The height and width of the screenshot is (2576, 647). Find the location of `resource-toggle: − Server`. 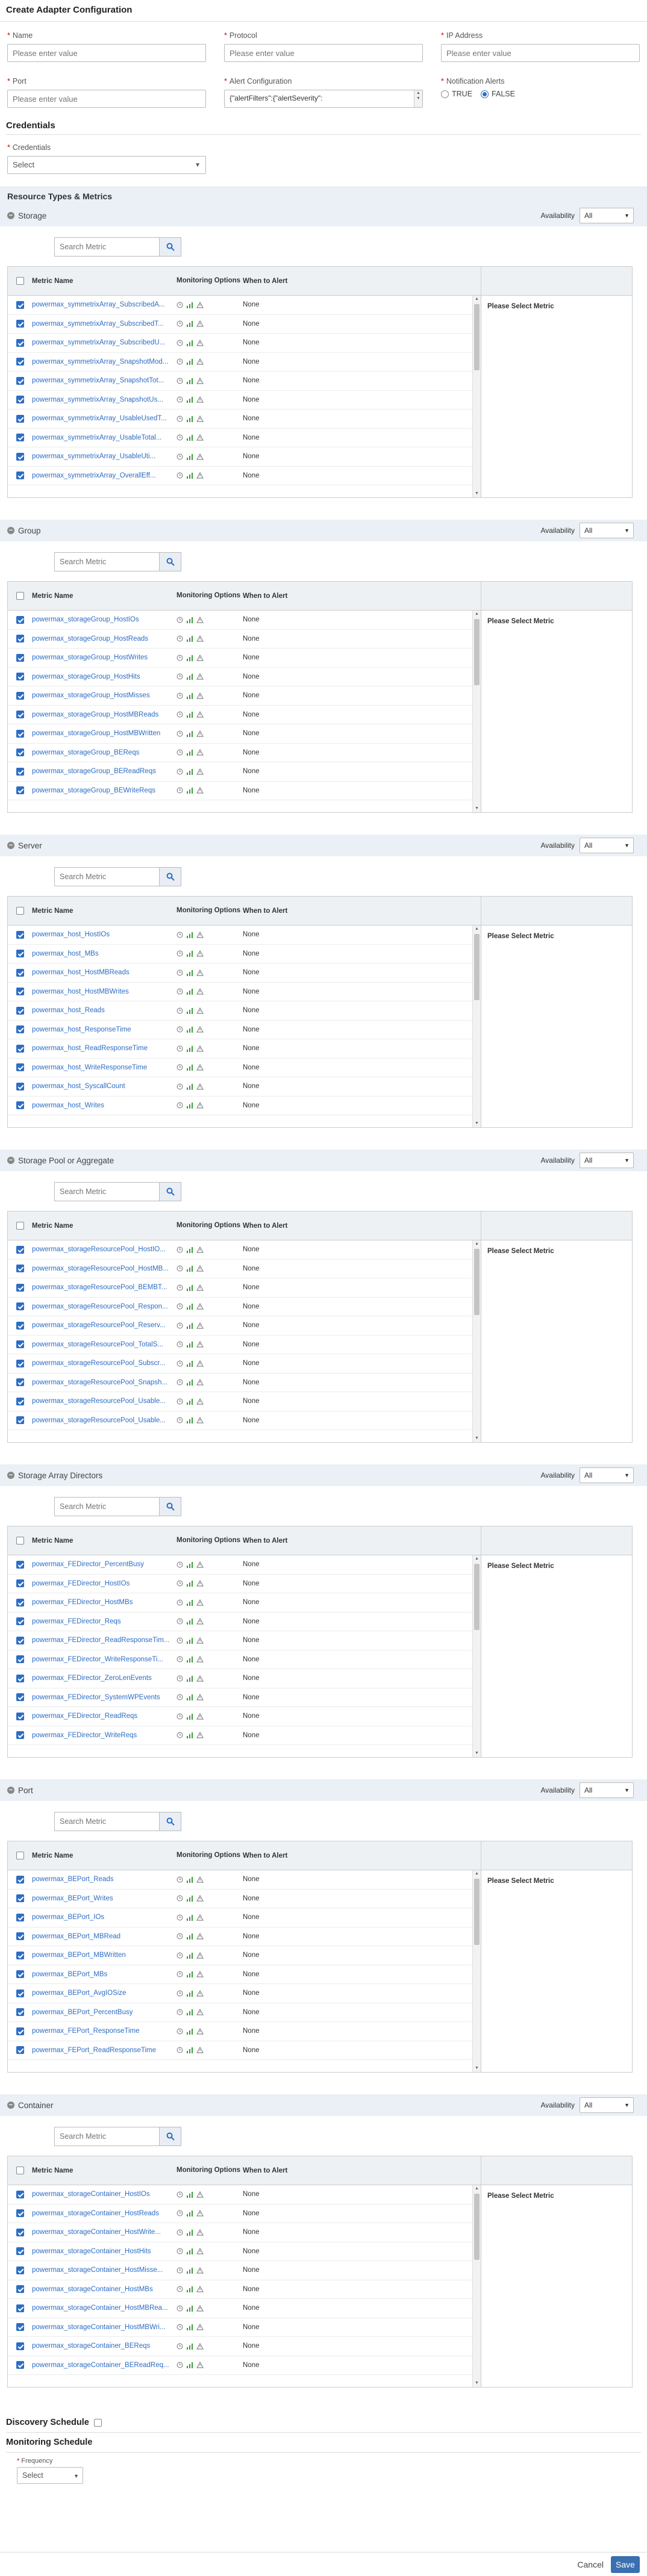

resource-toggle: − Server is located at coordinates (24, 846).